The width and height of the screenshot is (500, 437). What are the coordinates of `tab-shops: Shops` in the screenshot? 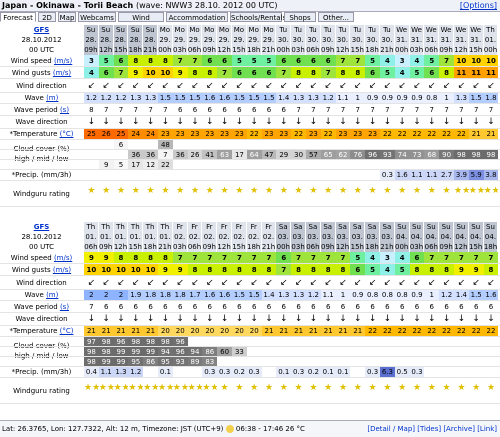 It's located at (300, 17).